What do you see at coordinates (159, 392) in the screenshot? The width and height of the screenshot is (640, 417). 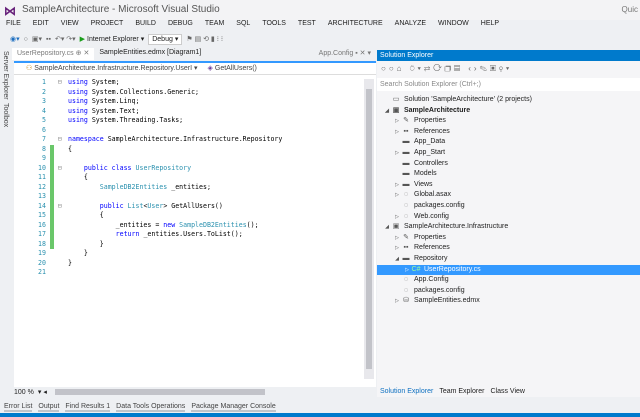 I see `horizontal-scrollbar` at bounding box center [159, 392].